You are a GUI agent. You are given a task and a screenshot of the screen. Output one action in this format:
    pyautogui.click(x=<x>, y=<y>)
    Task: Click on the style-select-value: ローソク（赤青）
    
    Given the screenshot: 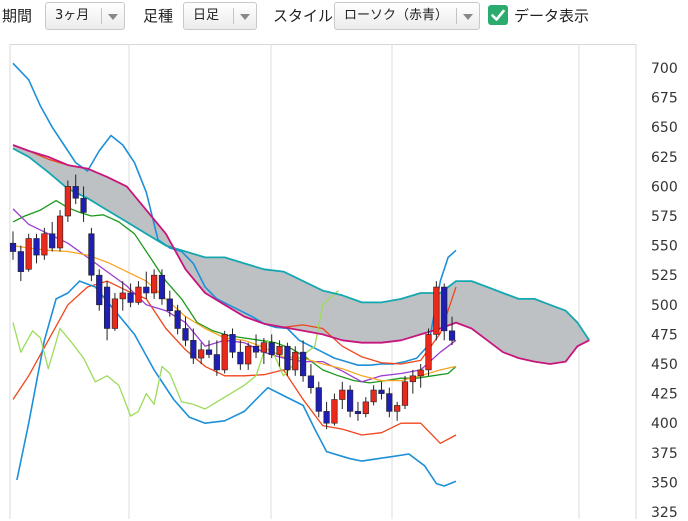 What is the action you would take?
    pyautogui.click(x=396, y=15)
    